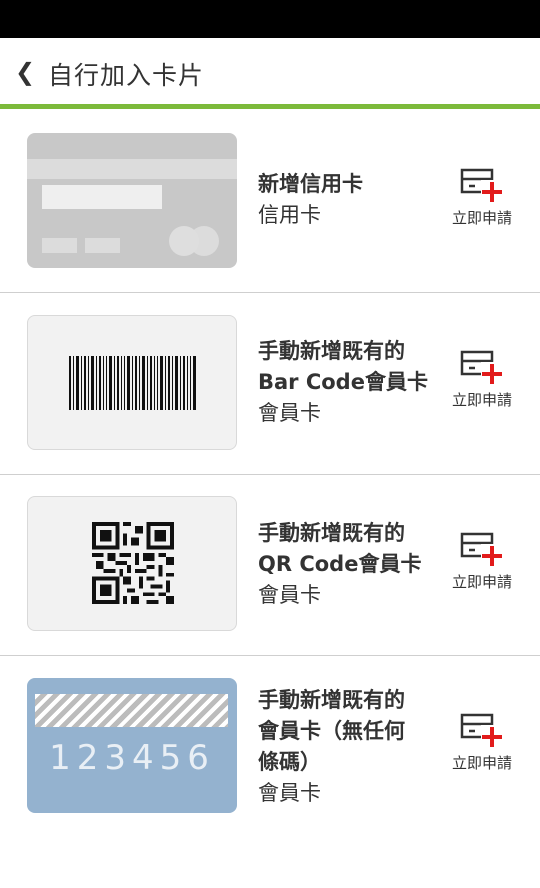 The height and width of the screenshot is (888, 540). What do you see at coordinates (131, 710) in the screenshot?
I see `signature-strip` at bounding box center [131, 710].